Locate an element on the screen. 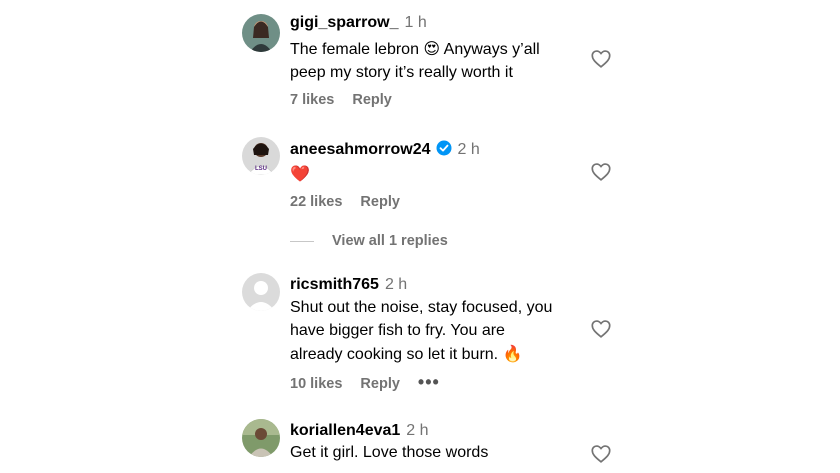 This screenshot has height=473, width=840. fire-emoji: 🔥 is located at coordinates (512, 353).